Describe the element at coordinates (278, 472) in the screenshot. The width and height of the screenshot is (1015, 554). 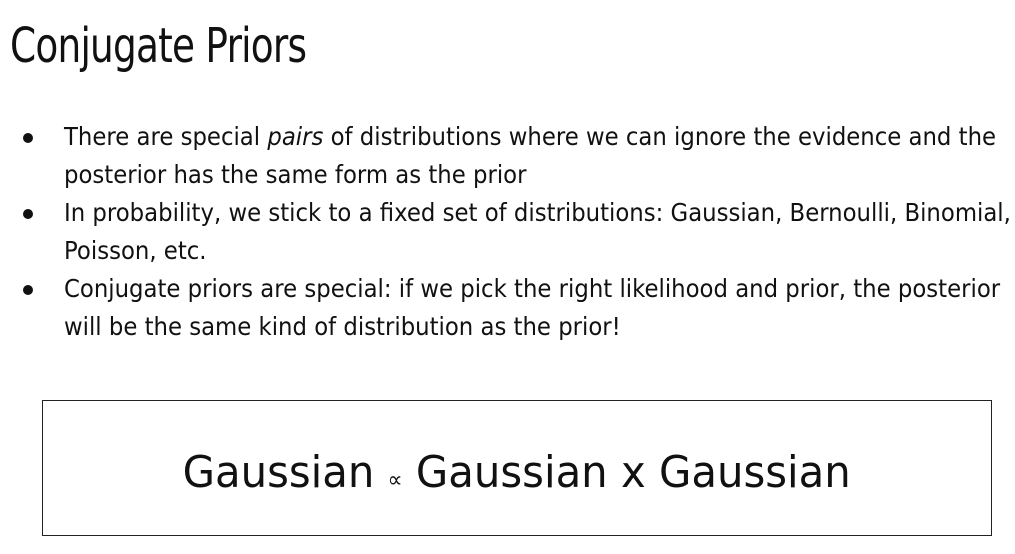
I see `formula-posterior: Gaussian` at that location.